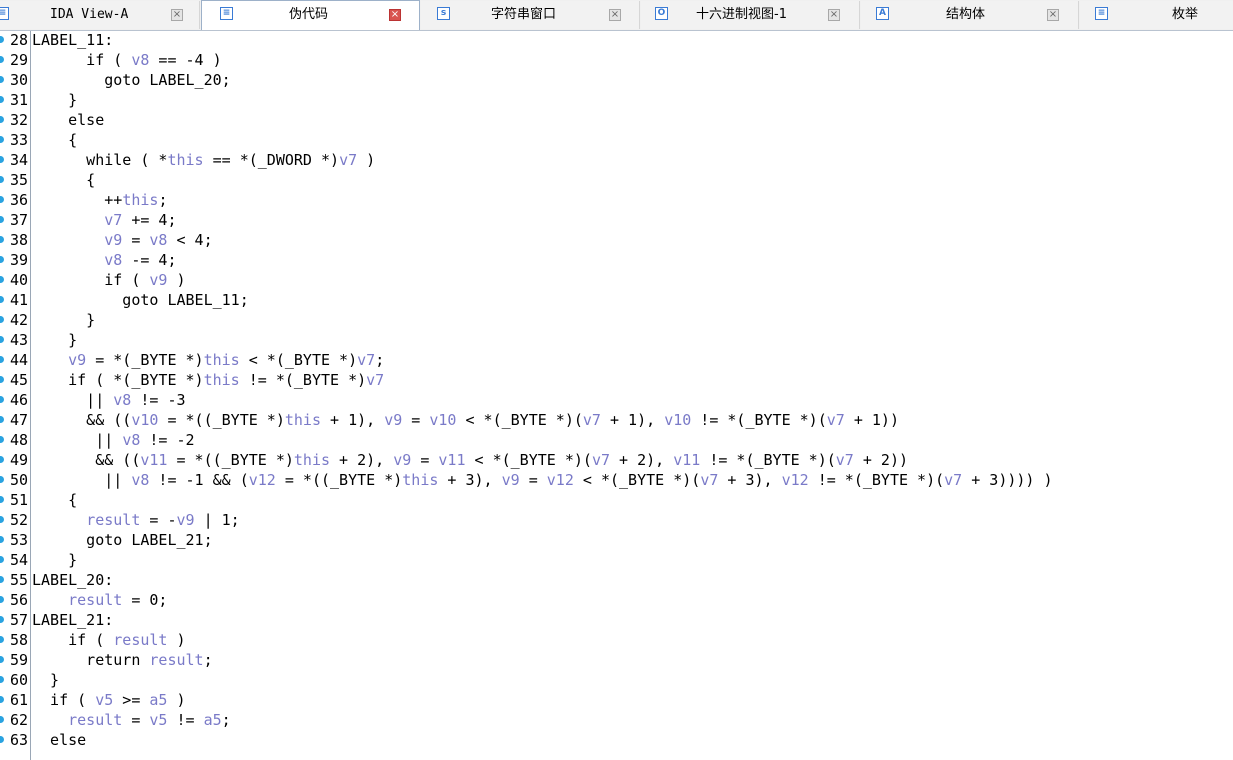 The height and width of the screenshot is (760, 1233). I want to click on line-number: 35, so click(18, 180).